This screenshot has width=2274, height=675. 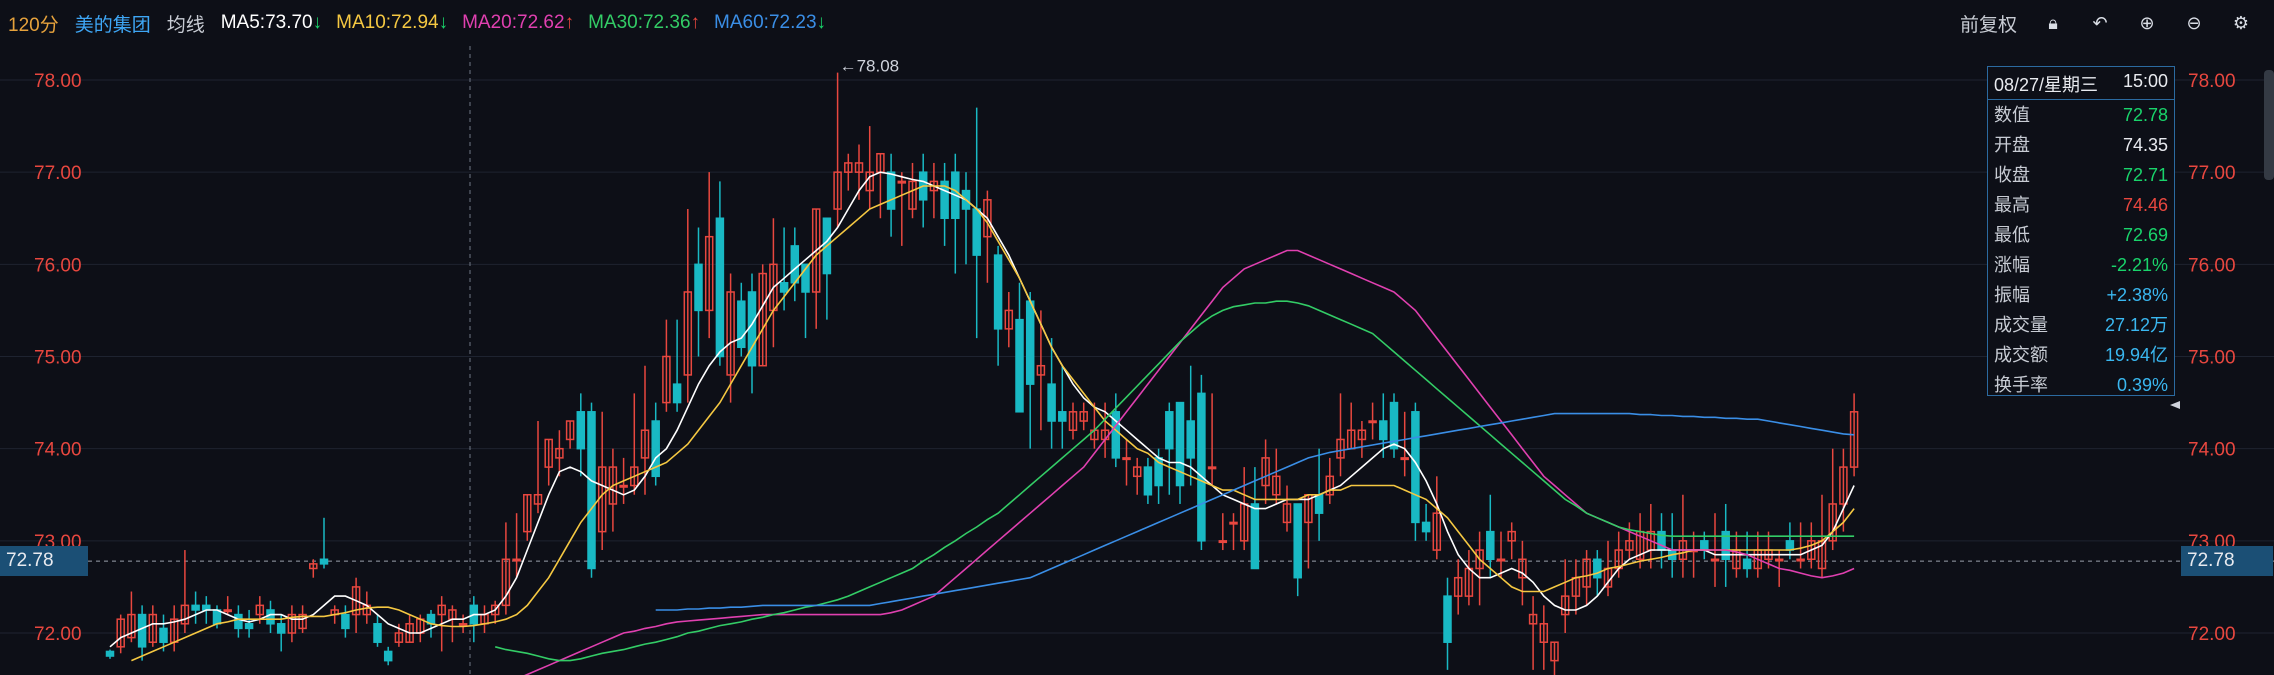 What do you see at coordinates (2212, 173) in the screenshot?
I see `y-tick-label-right: 77.00` at bounding box center [2212, 173].